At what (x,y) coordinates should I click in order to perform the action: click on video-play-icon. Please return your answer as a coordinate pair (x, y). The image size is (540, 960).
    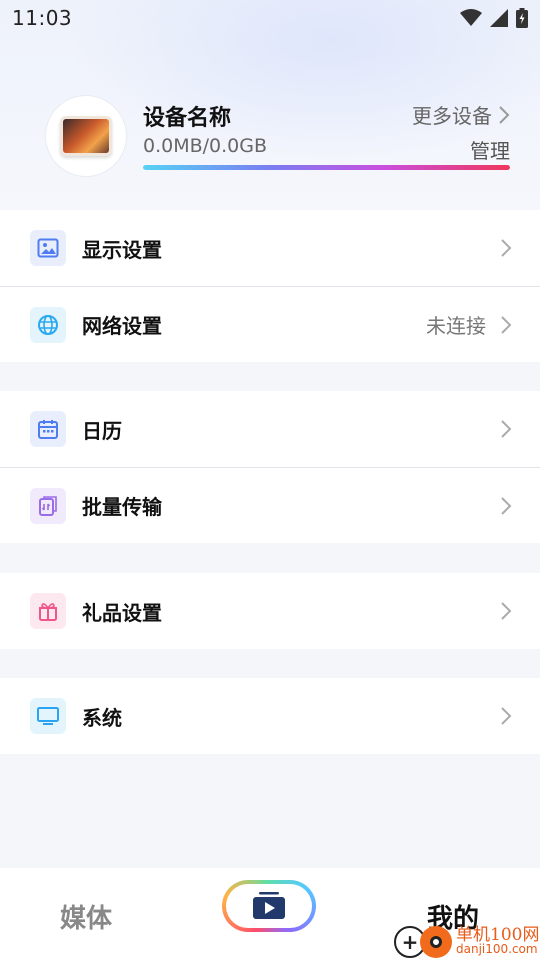
    Looking at the image, I should click on (269, 905).